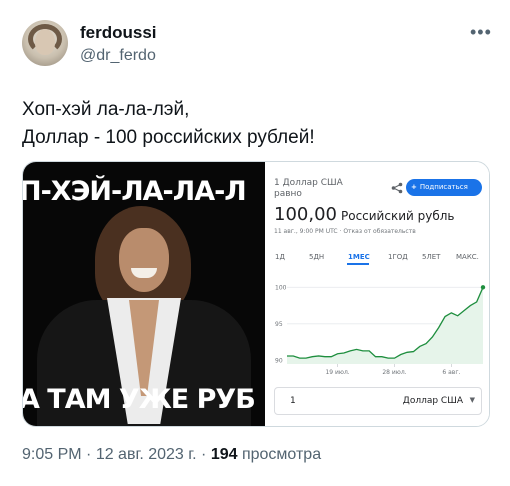 The width and height of the screenshot is (510, 486). I want to click on avatar, so click(45, 43).